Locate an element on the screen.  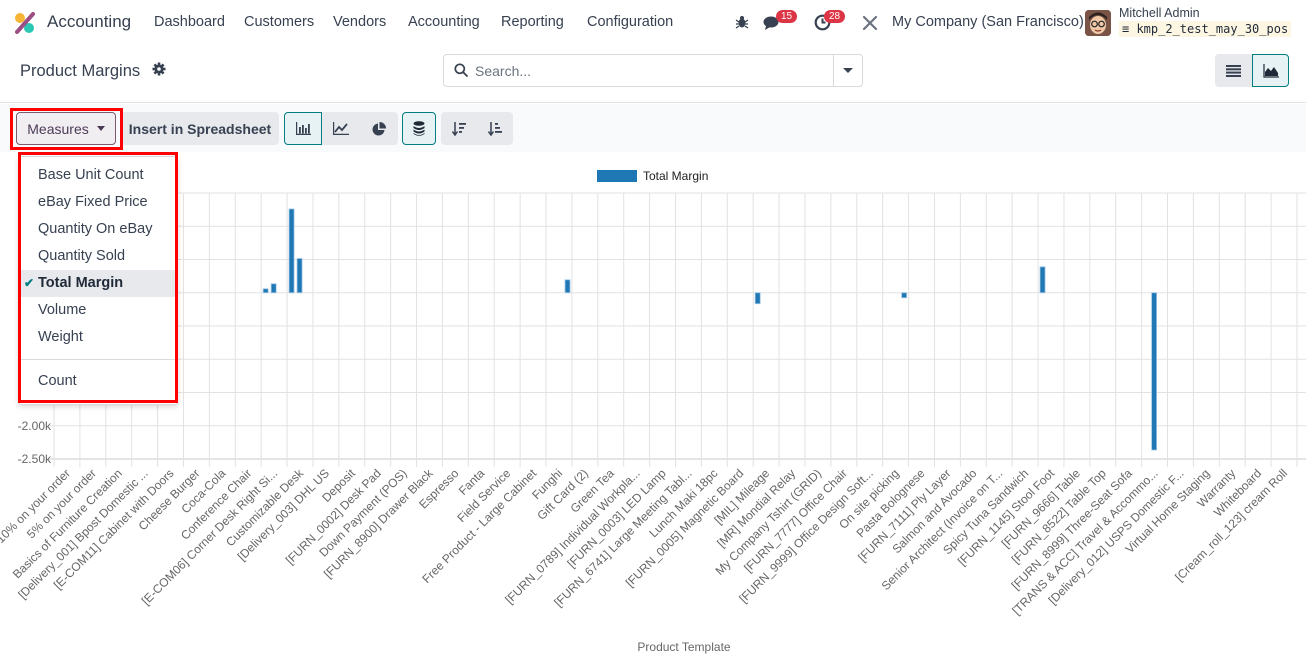
measure-option: ✔ Total Margin is located at coordinates (97, 283).